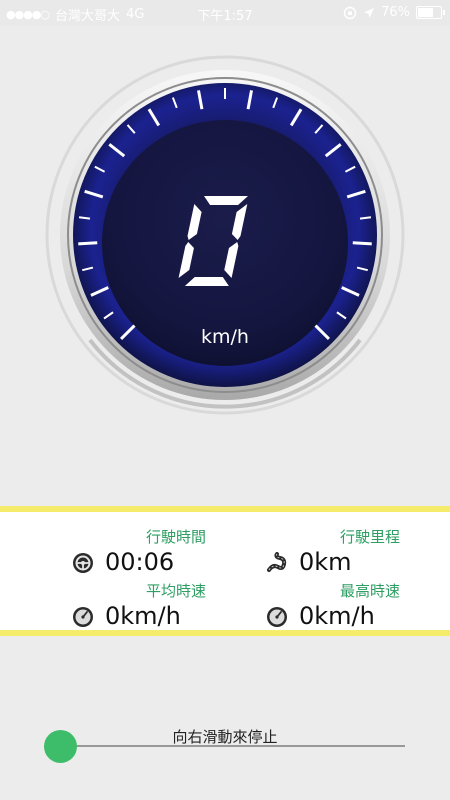  I want to click on slider-knob, so click(60, 746).